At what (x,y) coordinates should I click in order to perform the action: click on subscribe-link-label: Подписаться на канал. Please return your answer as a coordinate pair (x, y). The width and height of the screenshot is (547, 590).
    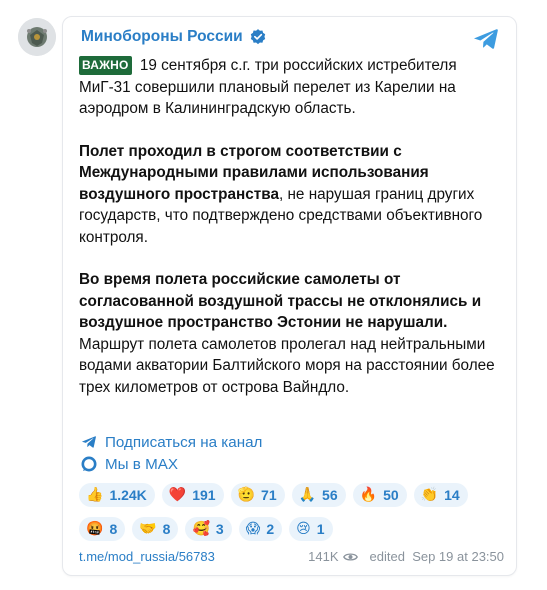
    Looking at the image, I should click on (183, 442).